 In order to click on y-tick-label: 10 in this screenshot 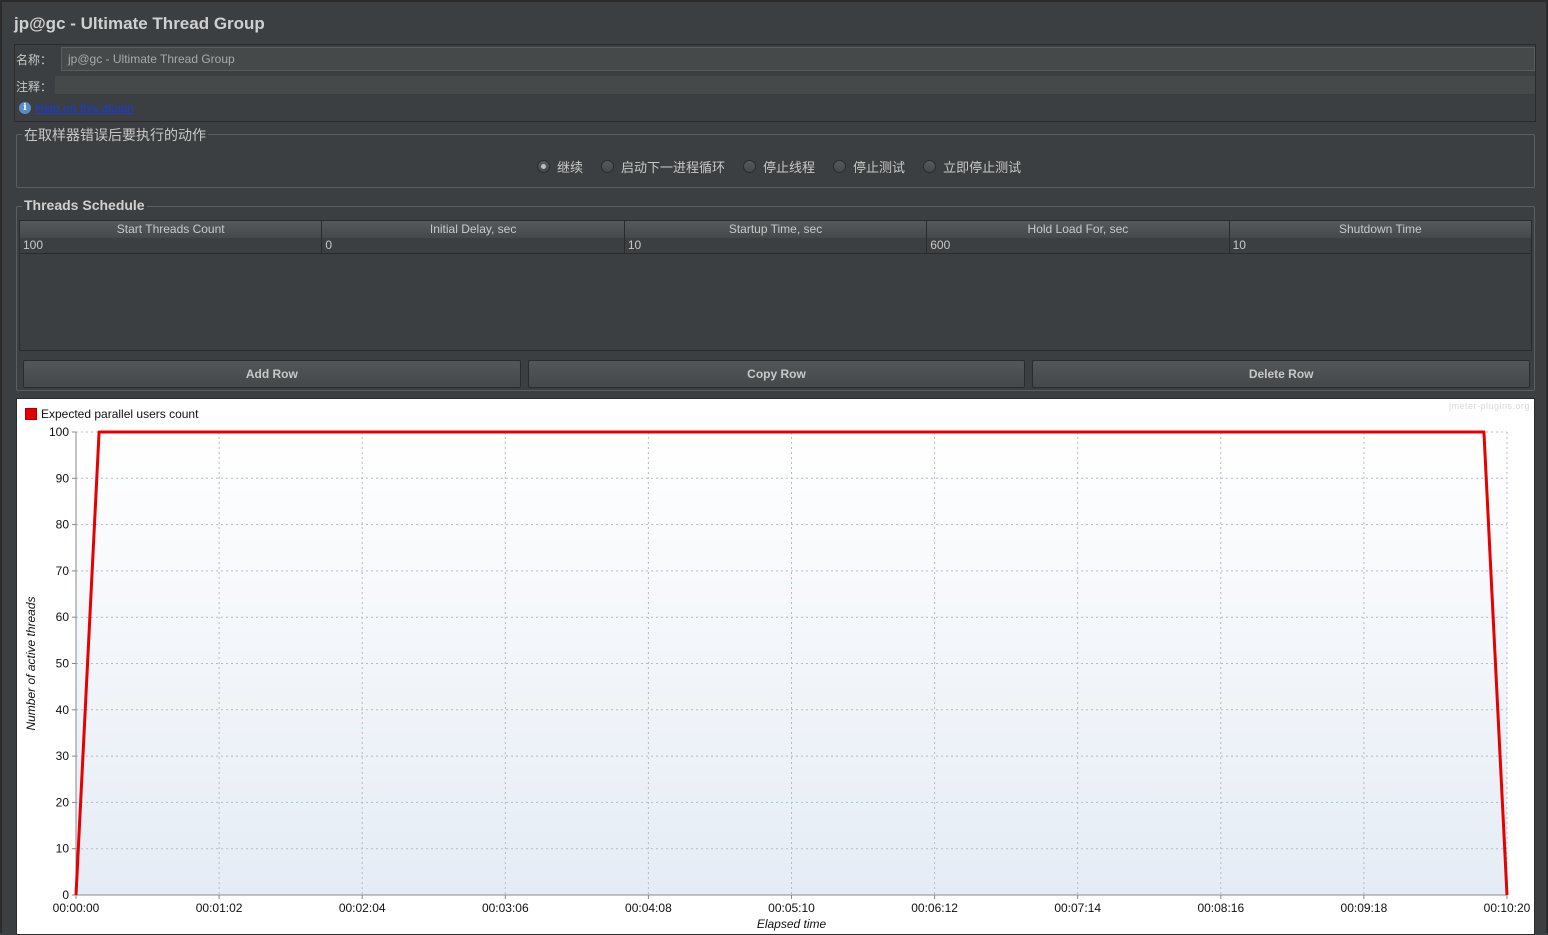, I will do `click(63, 849)`.